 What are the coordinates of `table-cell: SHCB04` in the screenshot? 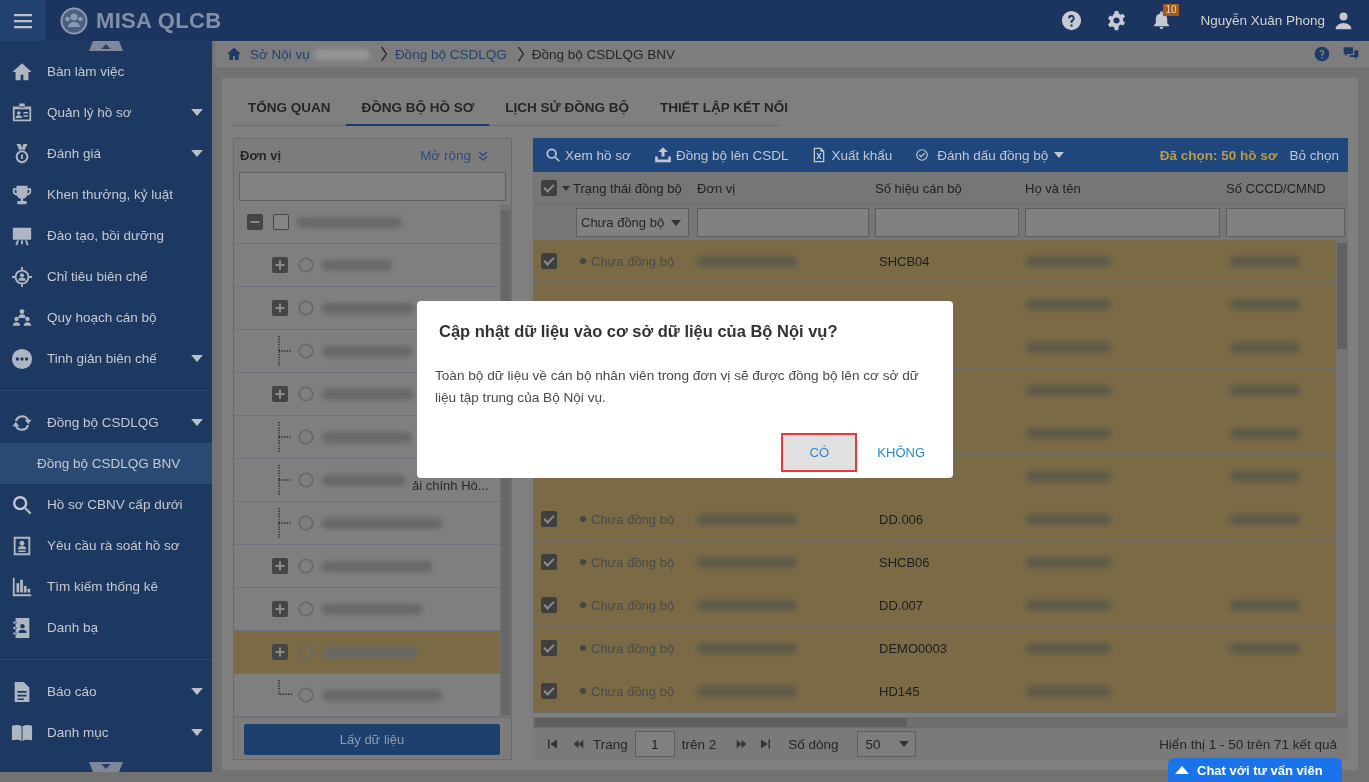 It's located at (904, 261).